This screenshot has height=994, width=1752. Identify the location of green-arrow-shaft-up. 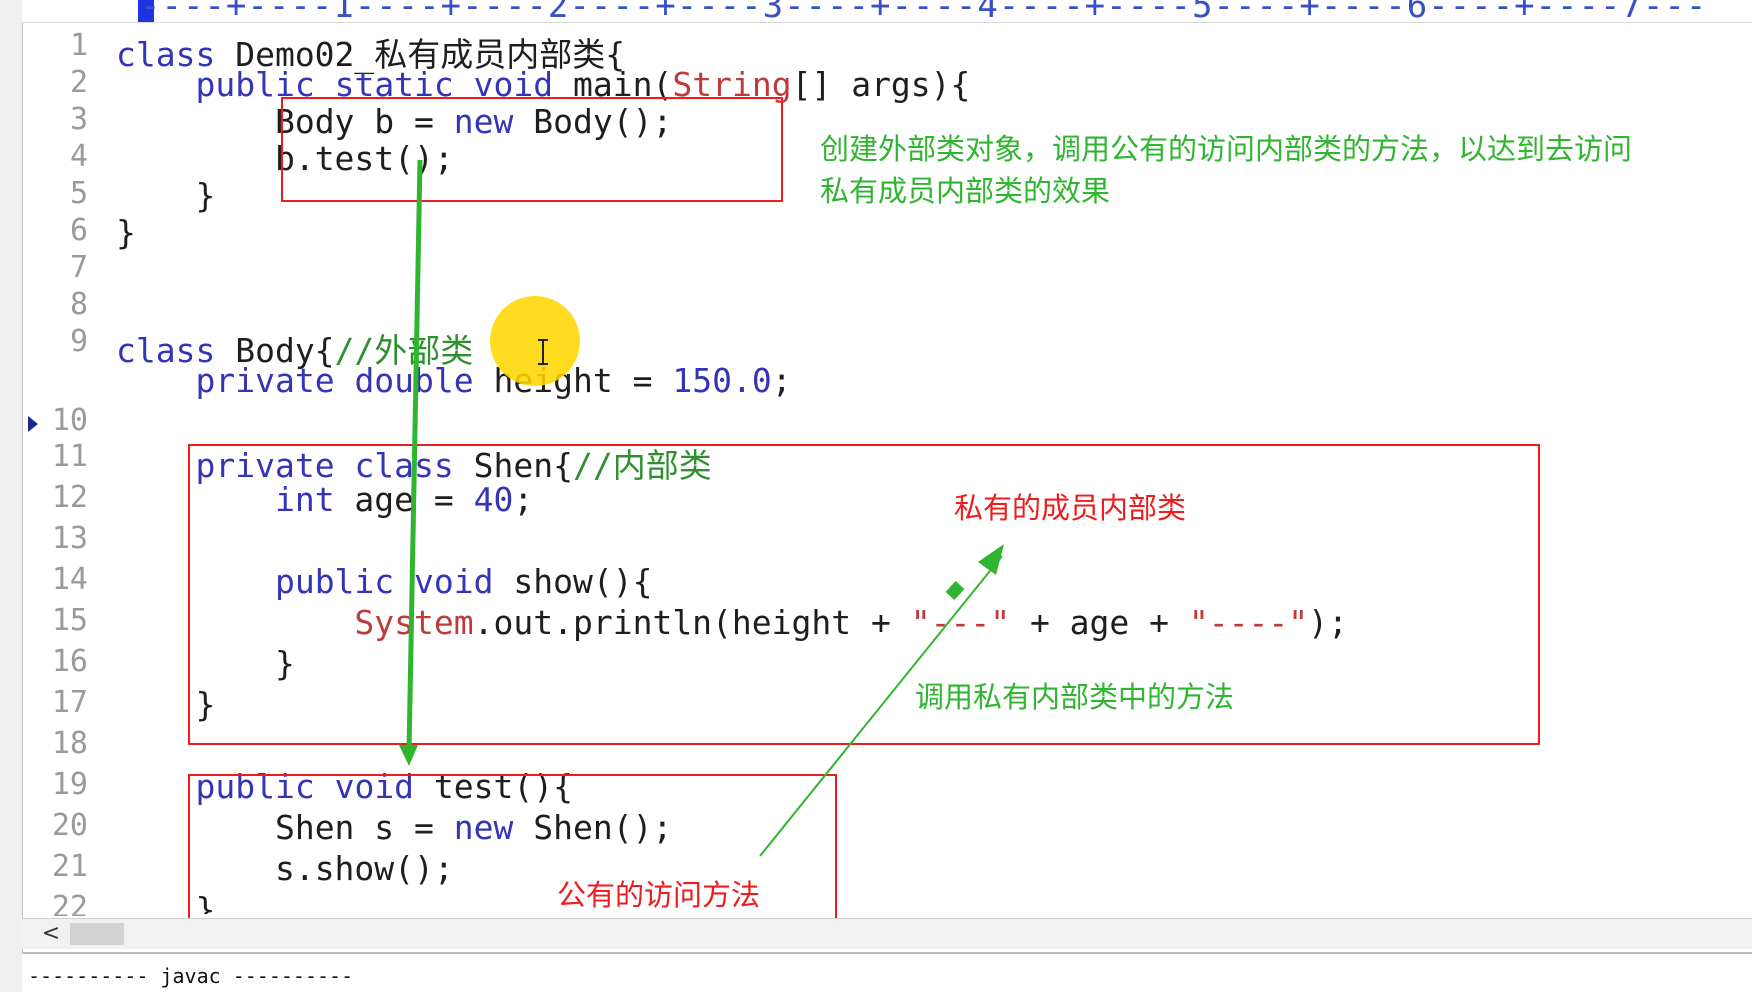
(955, 590).